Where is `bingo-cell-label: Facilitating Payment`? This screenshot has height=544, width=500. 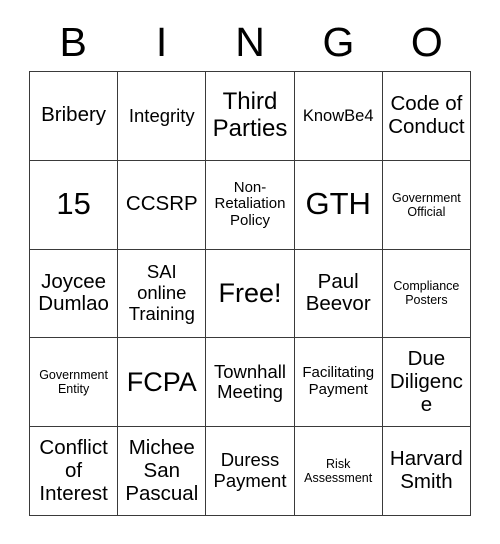
bingo-cell-label: Facilitating Payment is located at coordinates (338, 381).